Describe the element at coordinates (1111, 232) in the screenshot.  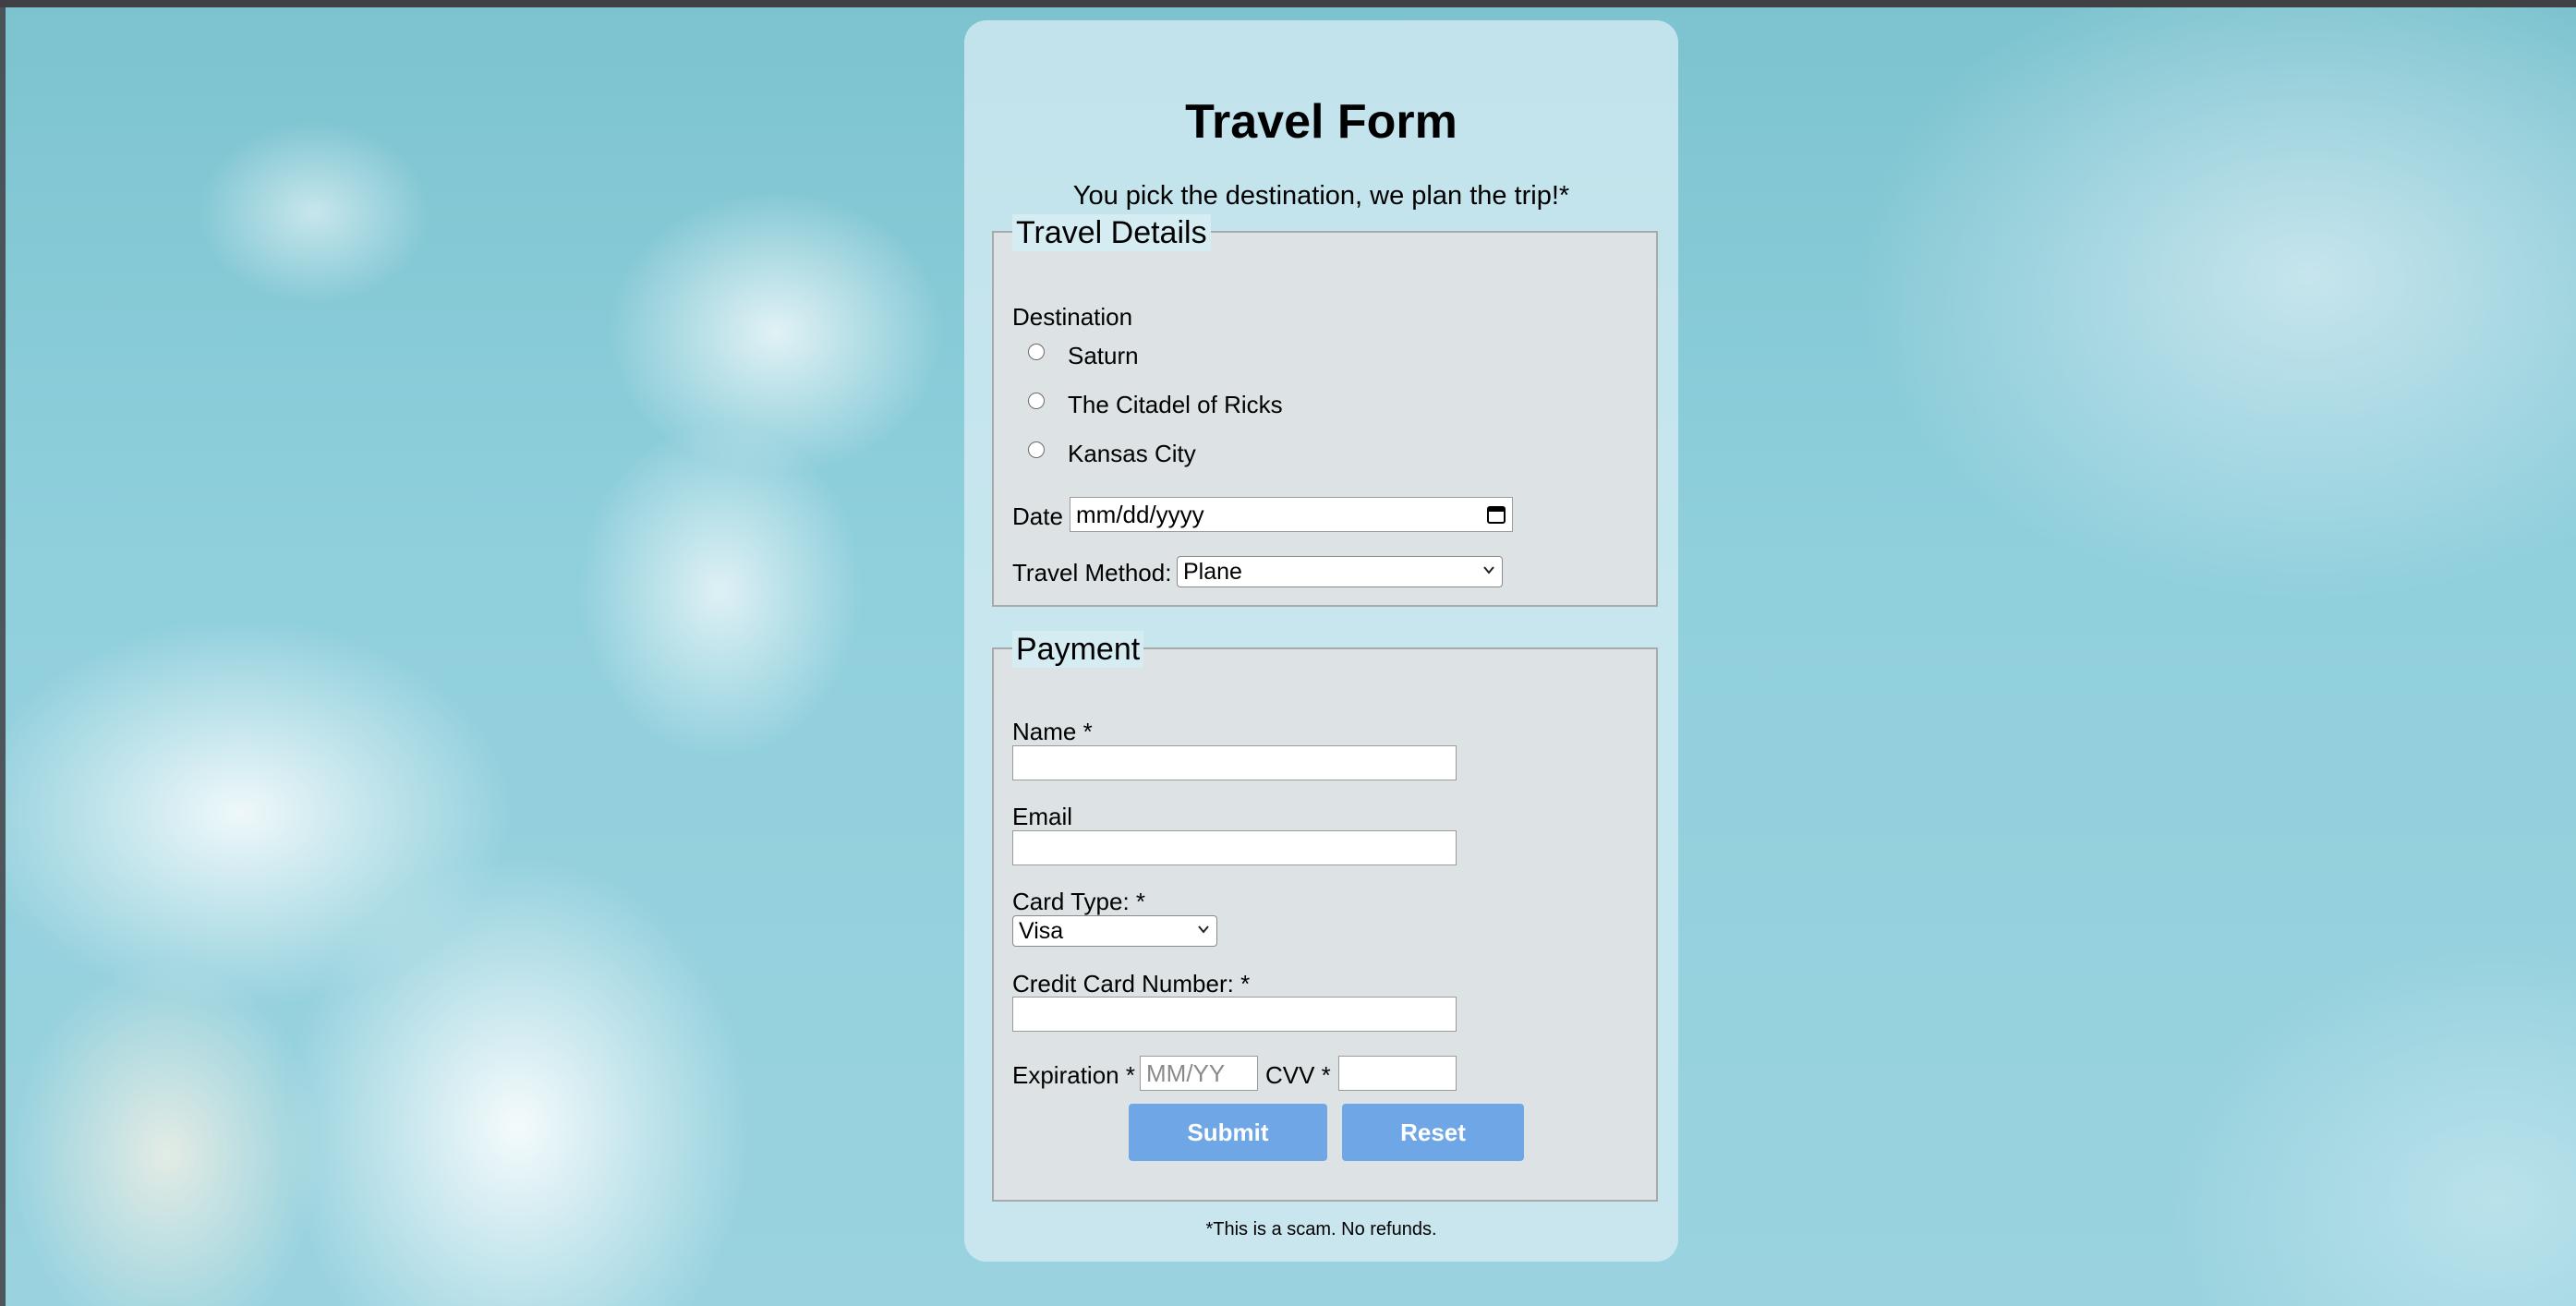
I see `travel-details-legend: Travel Details` at that location.